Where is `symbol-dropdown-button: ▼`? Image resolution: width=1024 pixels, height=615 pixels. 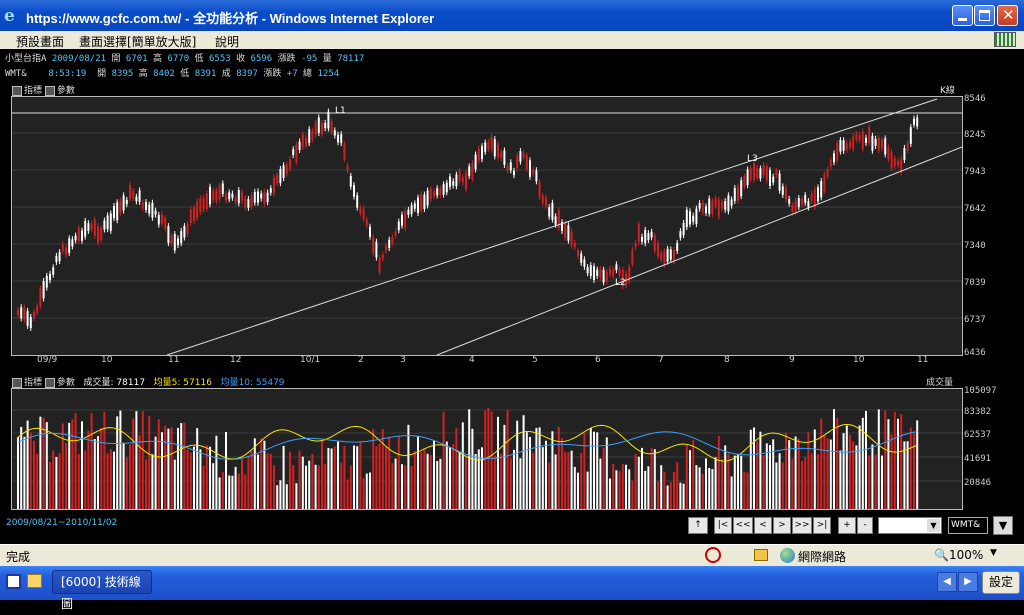
symbol-dropdown-button: ▼ is located at coordinates (1003, 525).